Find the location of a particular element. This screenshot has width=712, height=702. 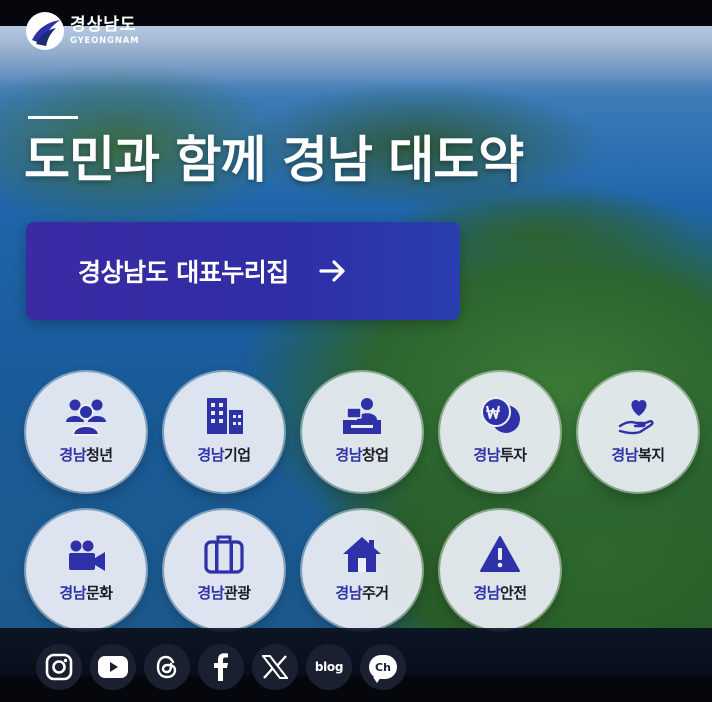

channel-link: Ch is located at coordinates (383, 667).